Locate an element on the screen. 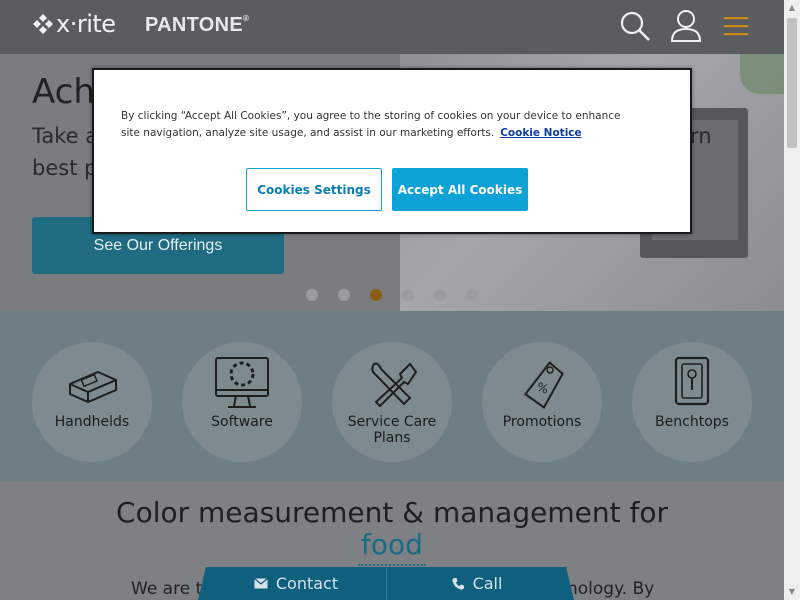 This screenshot has height=600, width=800. xrite-mark-icon is located at coordinates (43, 24).